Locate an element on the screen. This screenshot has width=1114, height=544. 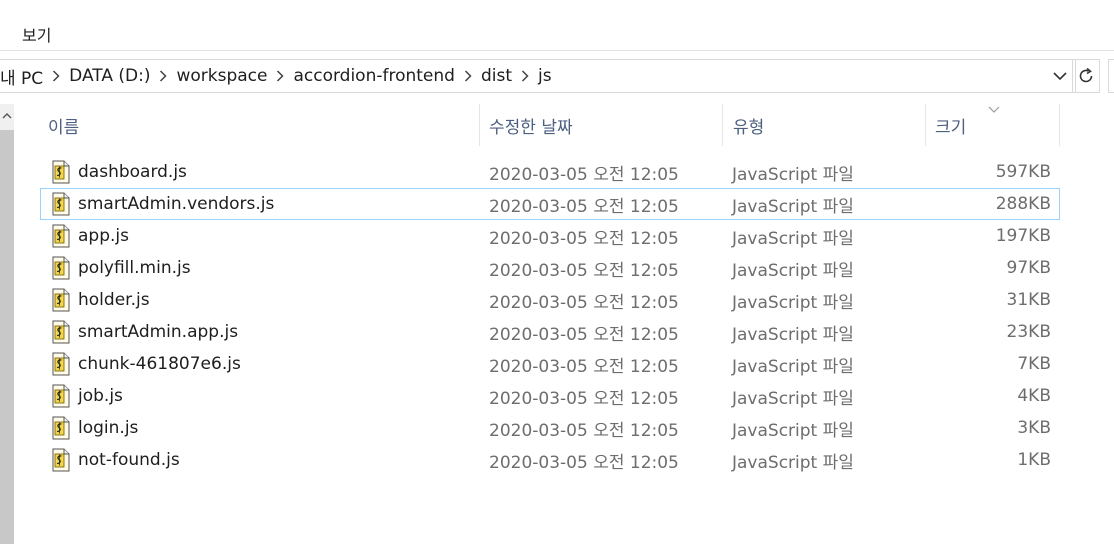
column-headers: 이름 수정한 날짜 유형 크기 is located at coordinates (545, 125).